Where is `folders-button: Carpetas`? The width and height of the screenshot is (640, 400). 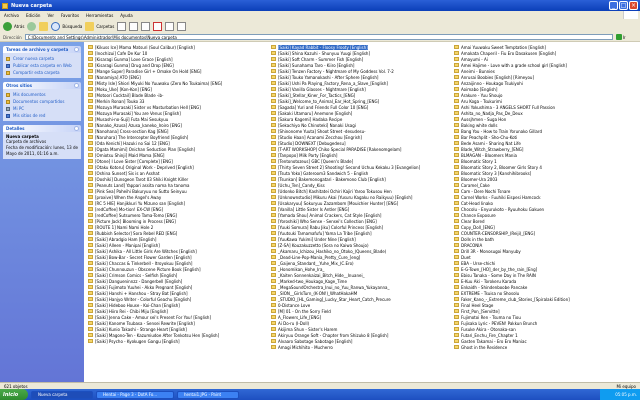 folders-button: Carpetas is located at coordinates (99, 26).